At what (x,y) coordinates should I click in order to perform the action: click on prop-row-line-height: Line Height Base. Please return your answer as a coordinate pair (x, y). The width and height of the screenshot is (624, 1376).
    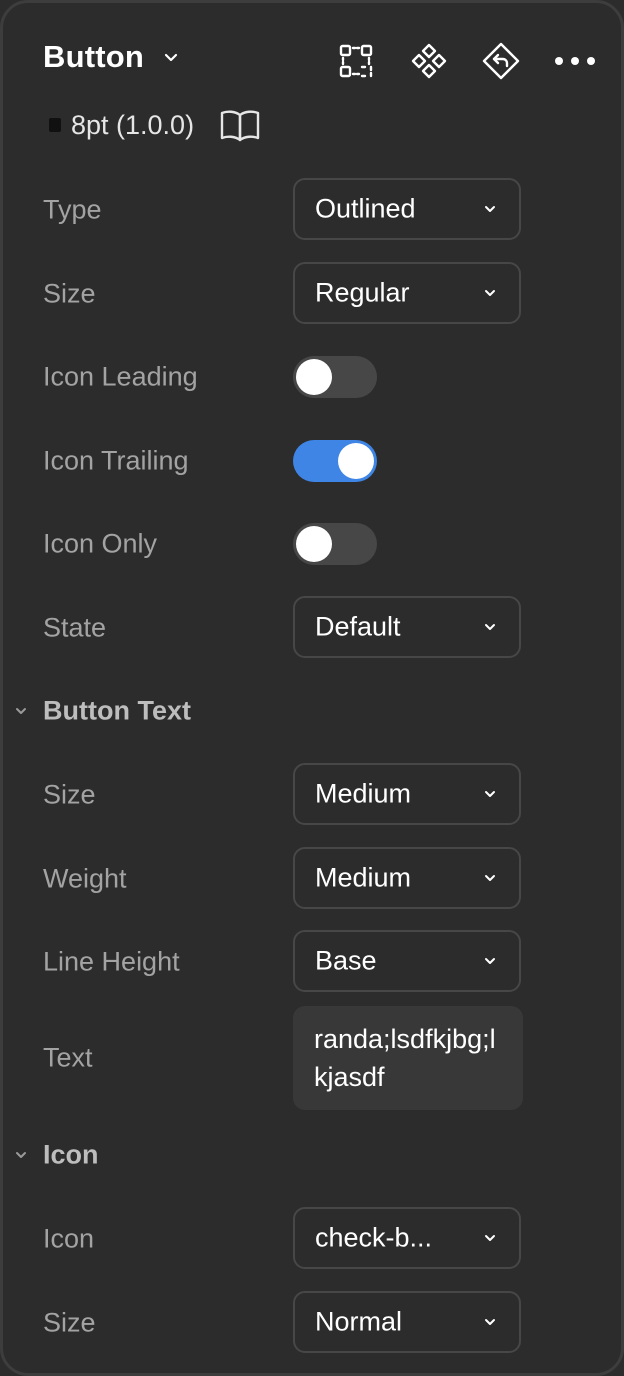
    Looking at the image, I should click on (312, 962).